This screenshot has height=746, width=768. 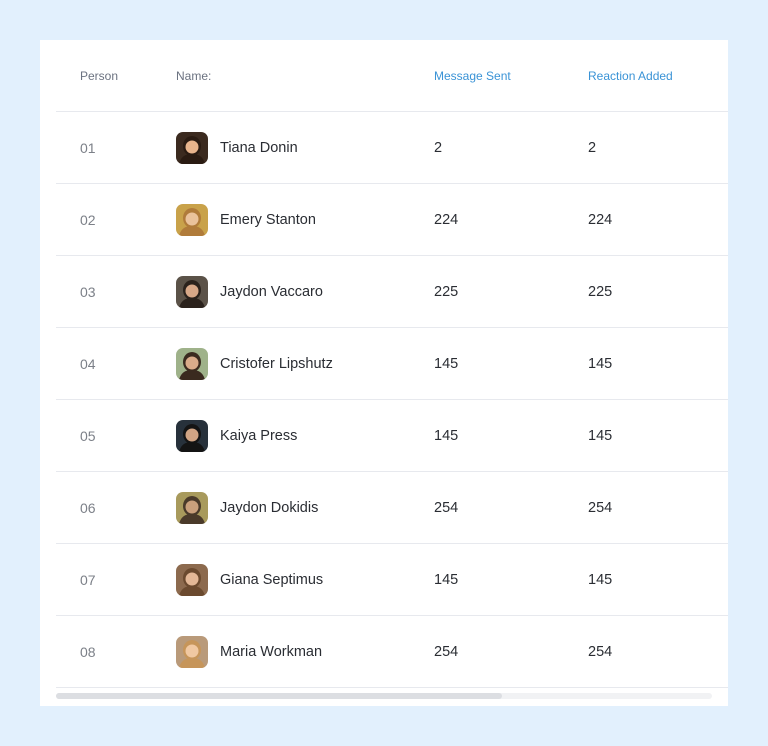 What do you see at coordinates (392, 220) in the screenshot?
I see `table-row: 02 Emery Stanton 224 224` at bounding box center [392, 220].